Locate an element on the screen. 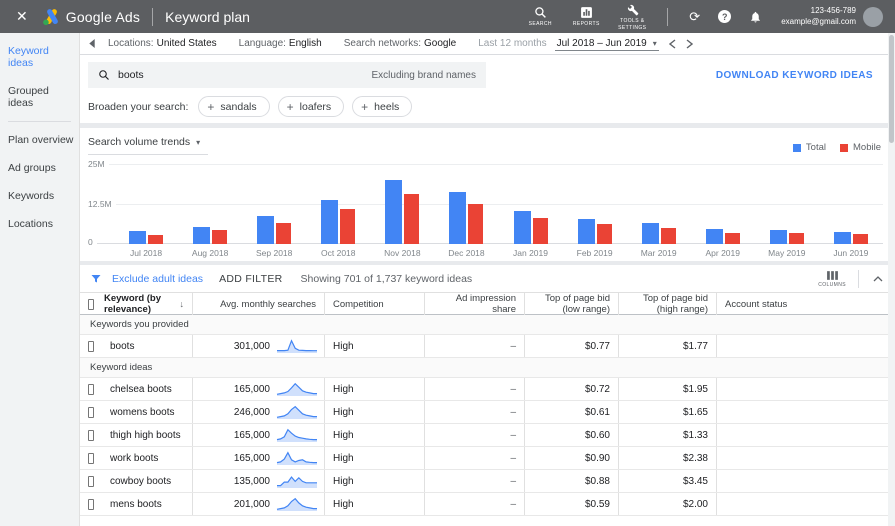  section-label: Keyword ideas is located at coordinates (487, 368).